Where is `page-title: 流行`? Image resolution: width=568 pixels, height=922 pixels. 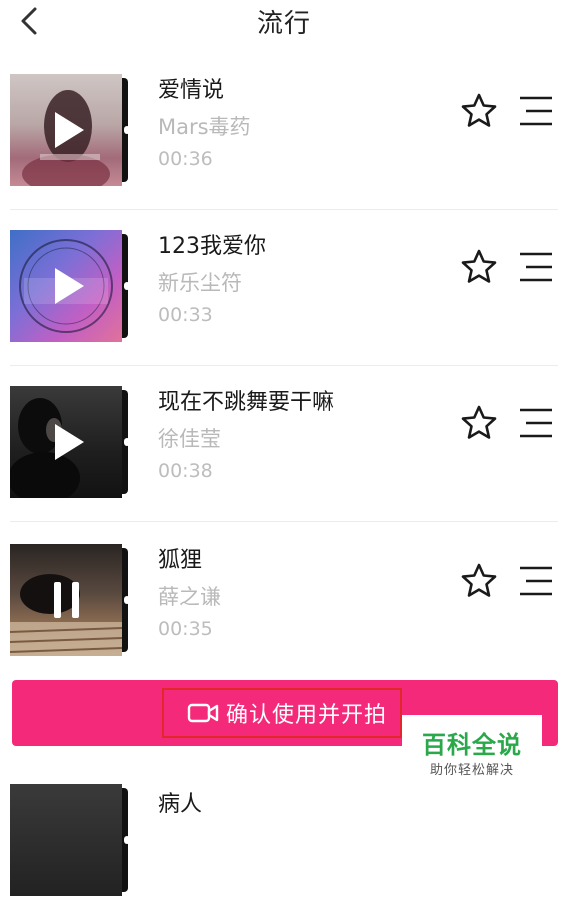 page-title: 流行 is located at coordinates (283, 24).